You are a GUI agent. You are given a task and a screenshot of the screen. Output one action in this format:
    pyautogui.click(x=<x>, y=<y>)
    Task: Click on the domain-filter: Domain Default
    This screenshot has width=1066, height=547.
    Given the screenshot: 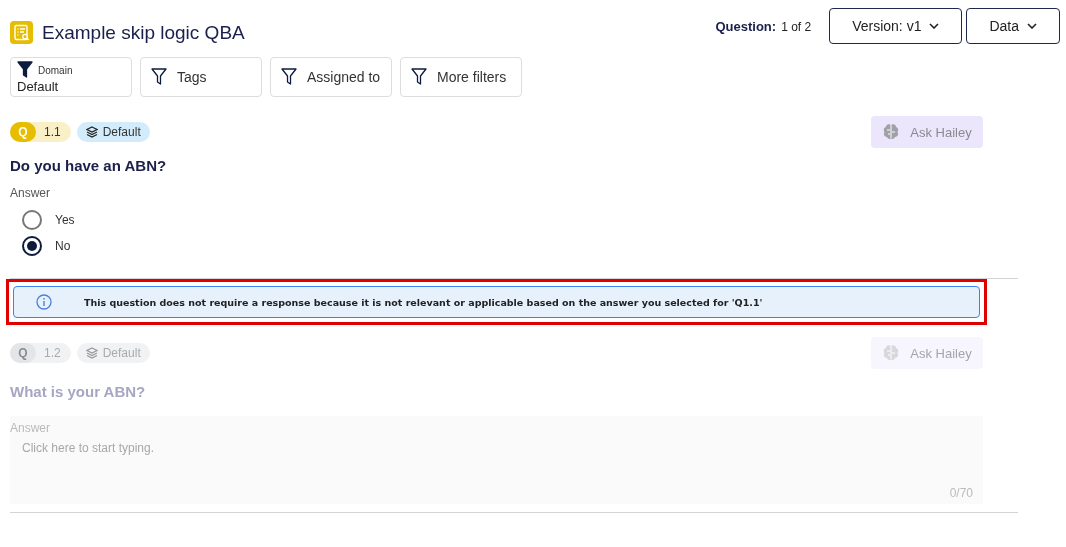 What is the action you would take?
    pyautogui.click(x=71, y=77)
    